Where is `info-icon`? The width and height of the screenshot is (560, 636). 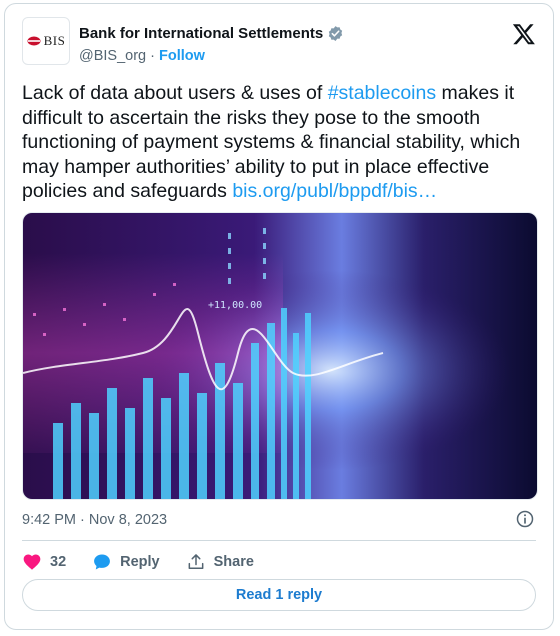
info-icon is located at coordinates (525, 519).